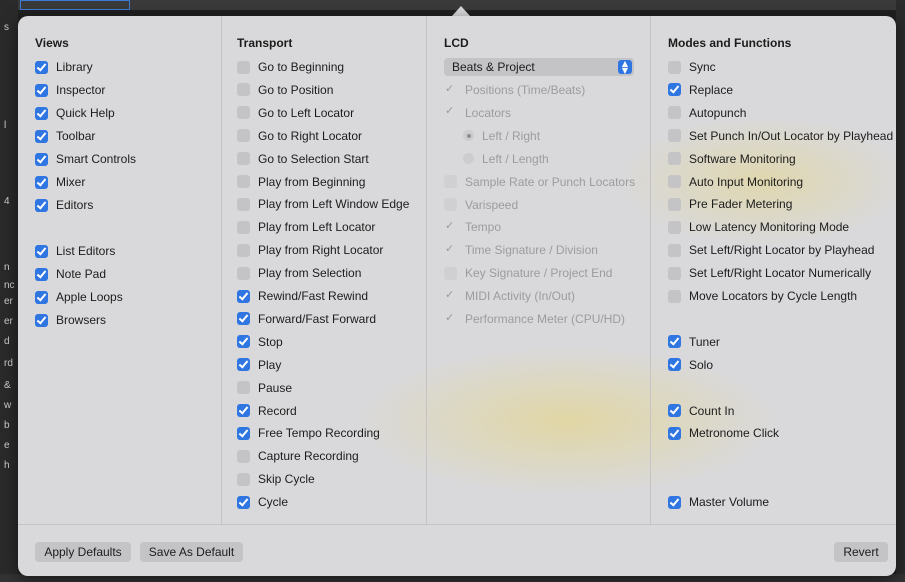 Image resolution: width=905 pixels, height=582 pixels. What do you see at coordinates (861, 552) in the screenshot?
I see `revert-button: Revert` at bounding box center [861, 552].